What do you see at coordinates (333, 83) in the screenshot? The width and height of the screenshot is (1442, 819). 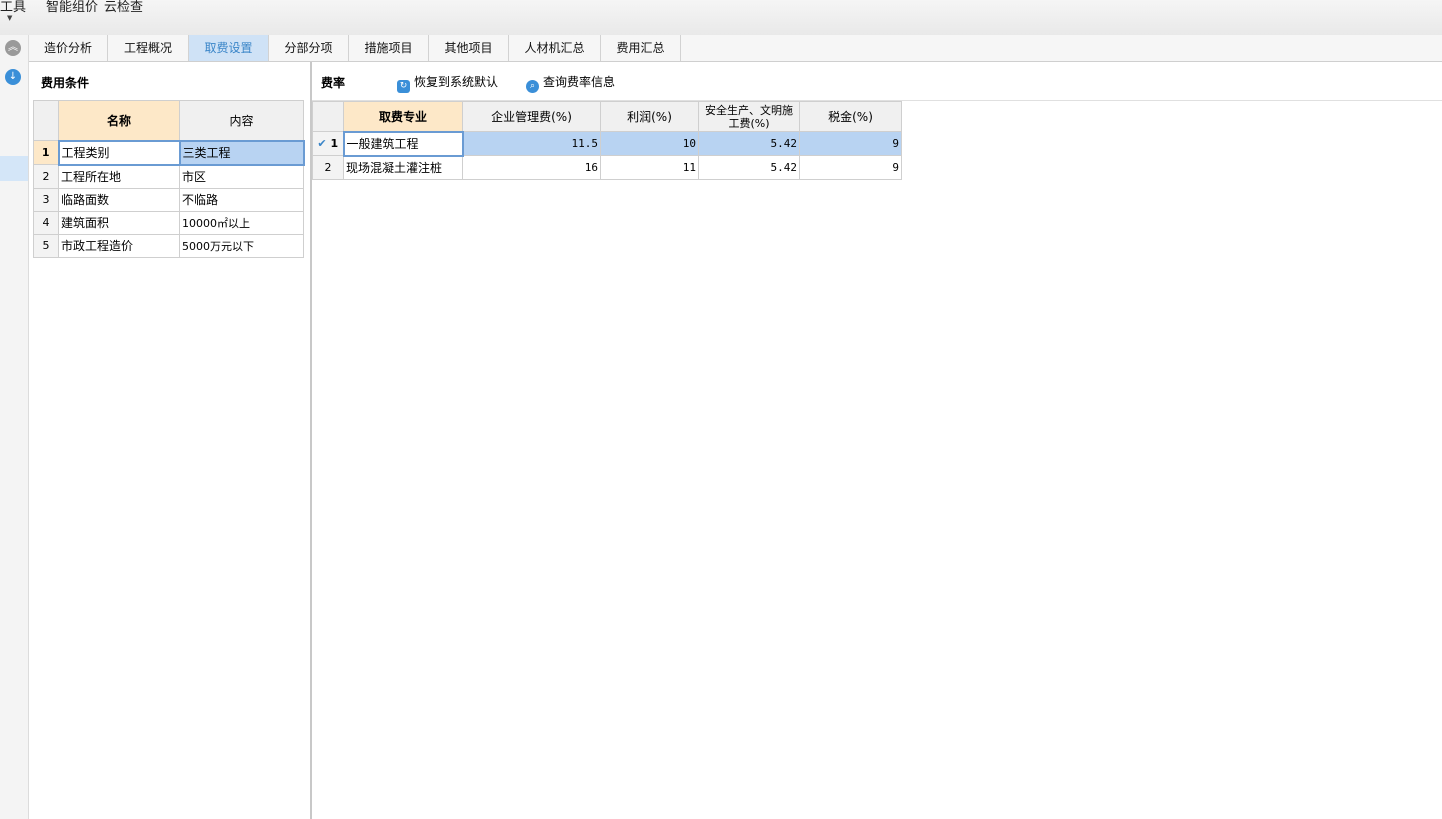 I see `fee-rate-title: 费率` at bounding box center [333, 83].